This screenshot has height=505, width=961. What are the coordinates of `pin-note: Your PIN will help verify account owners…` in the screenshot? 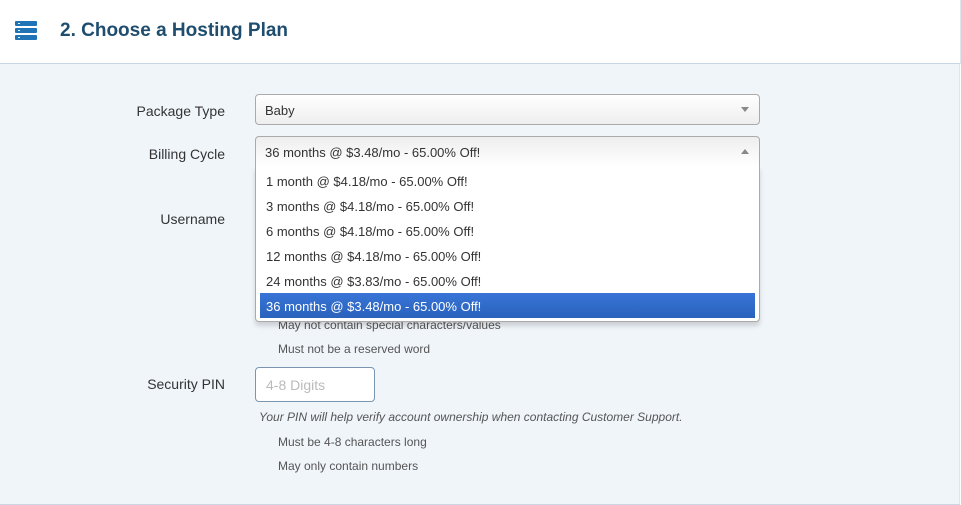 It's located at (471, 417).